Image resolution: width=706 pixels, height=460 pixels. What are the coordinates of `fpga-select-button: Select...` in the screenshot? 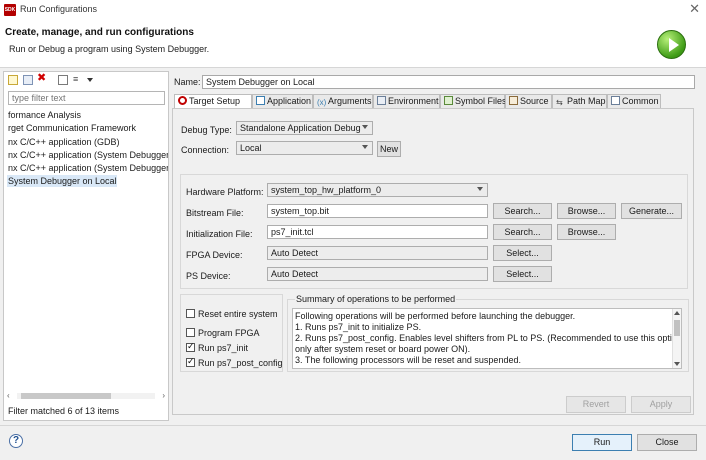 It's located at (522, 253).